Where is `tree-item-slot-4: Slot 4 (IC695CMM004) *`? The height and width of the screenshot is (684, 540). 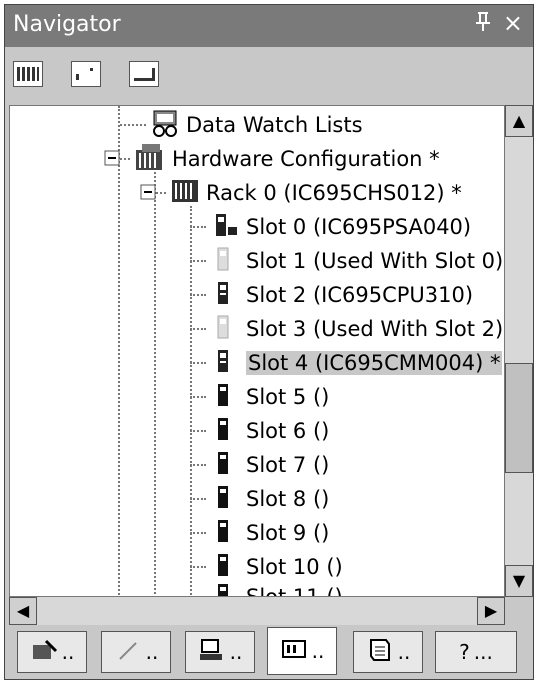 tree-item-slot-4: Slot 4 (IC695CMM004) * is located at coordinates (346, 363).